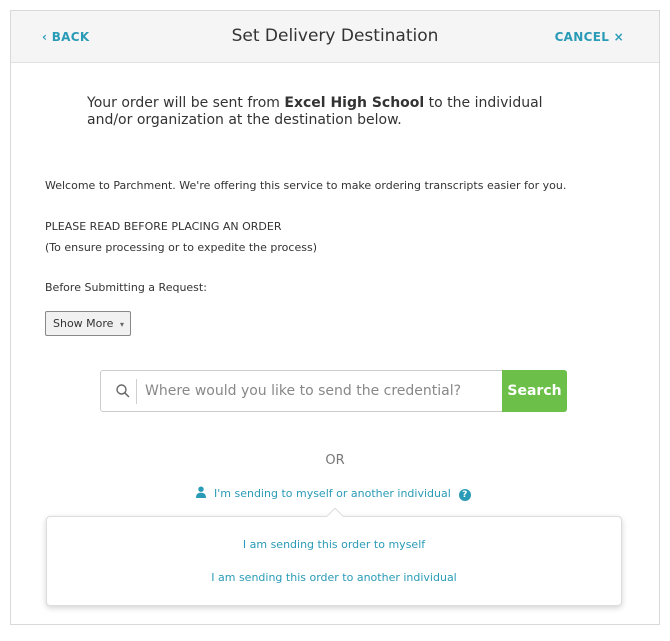 This screenshot has width=670, height=641. What do you see at coordinates (334, 544) in the screenshot?
I see `send-to-myself-option: I am sending this order to myself` at bounding box center [334, 544].